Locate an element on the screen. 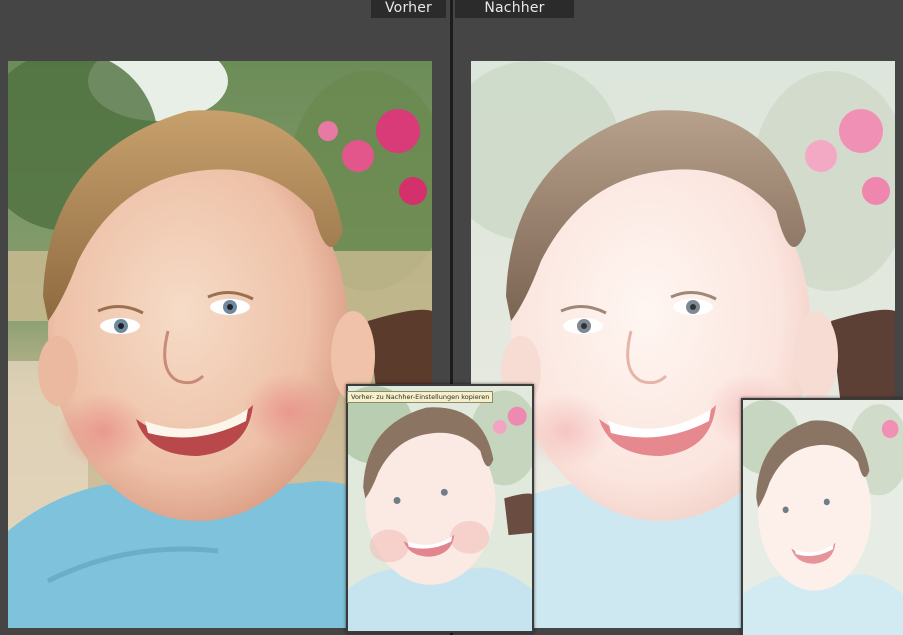  thumbnail-frame-right is located at coordinates (822, 516).